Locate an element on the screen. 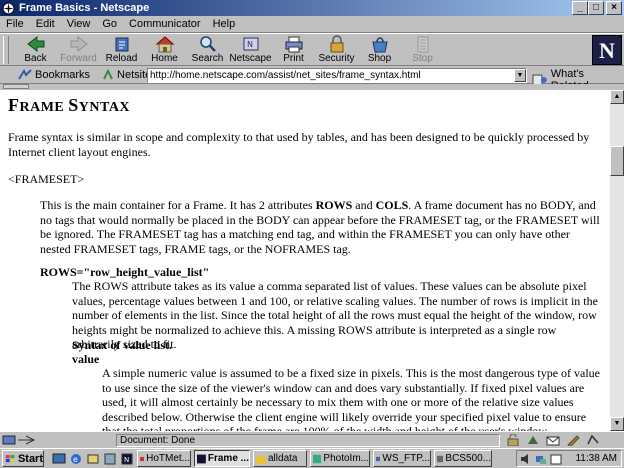 The height and width of the screenshot is (468, 624). ftp-icon is located at coordinates (378, 458).